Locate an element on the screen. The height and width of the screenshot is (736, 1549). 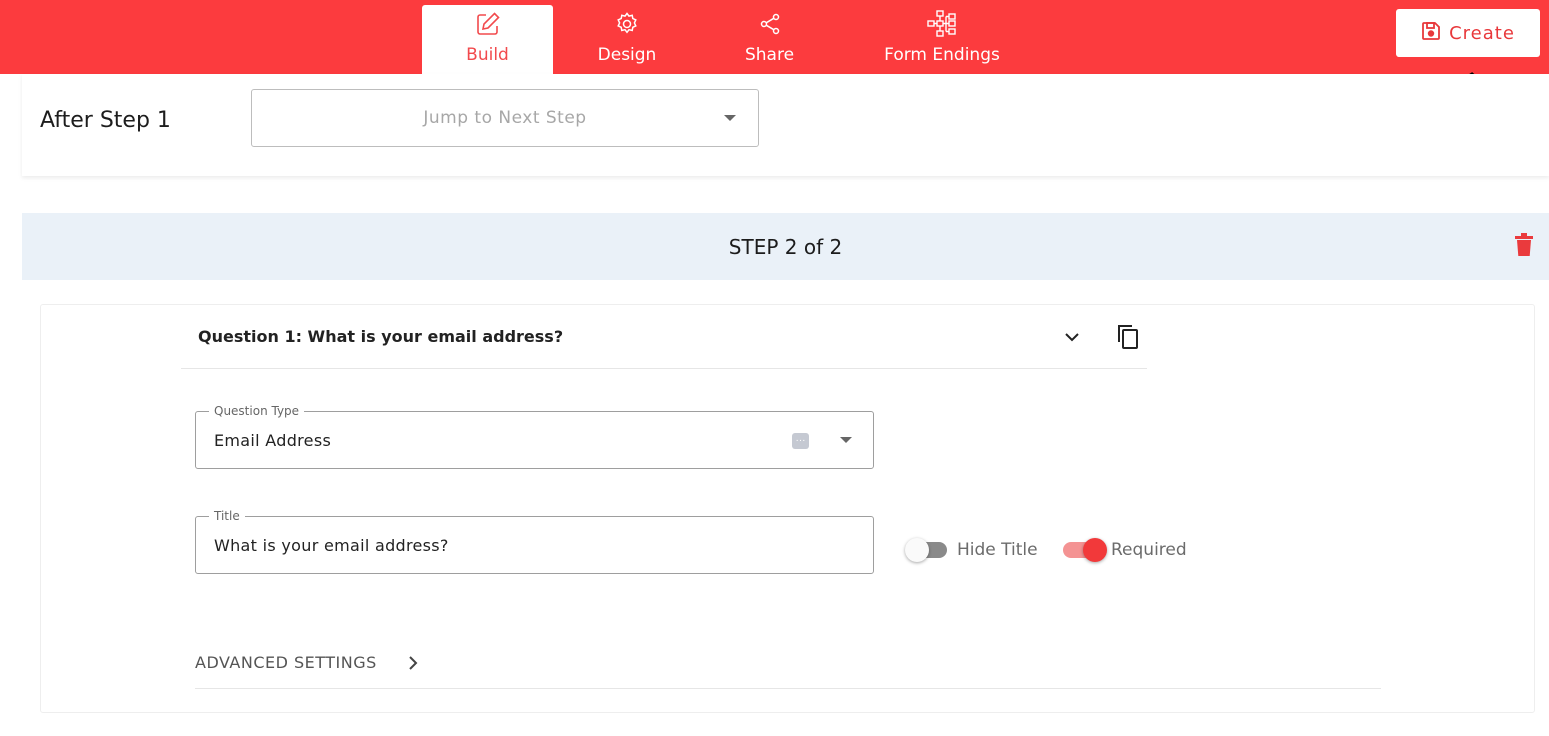
create-button: Create is located at coordinates (1468, 33).